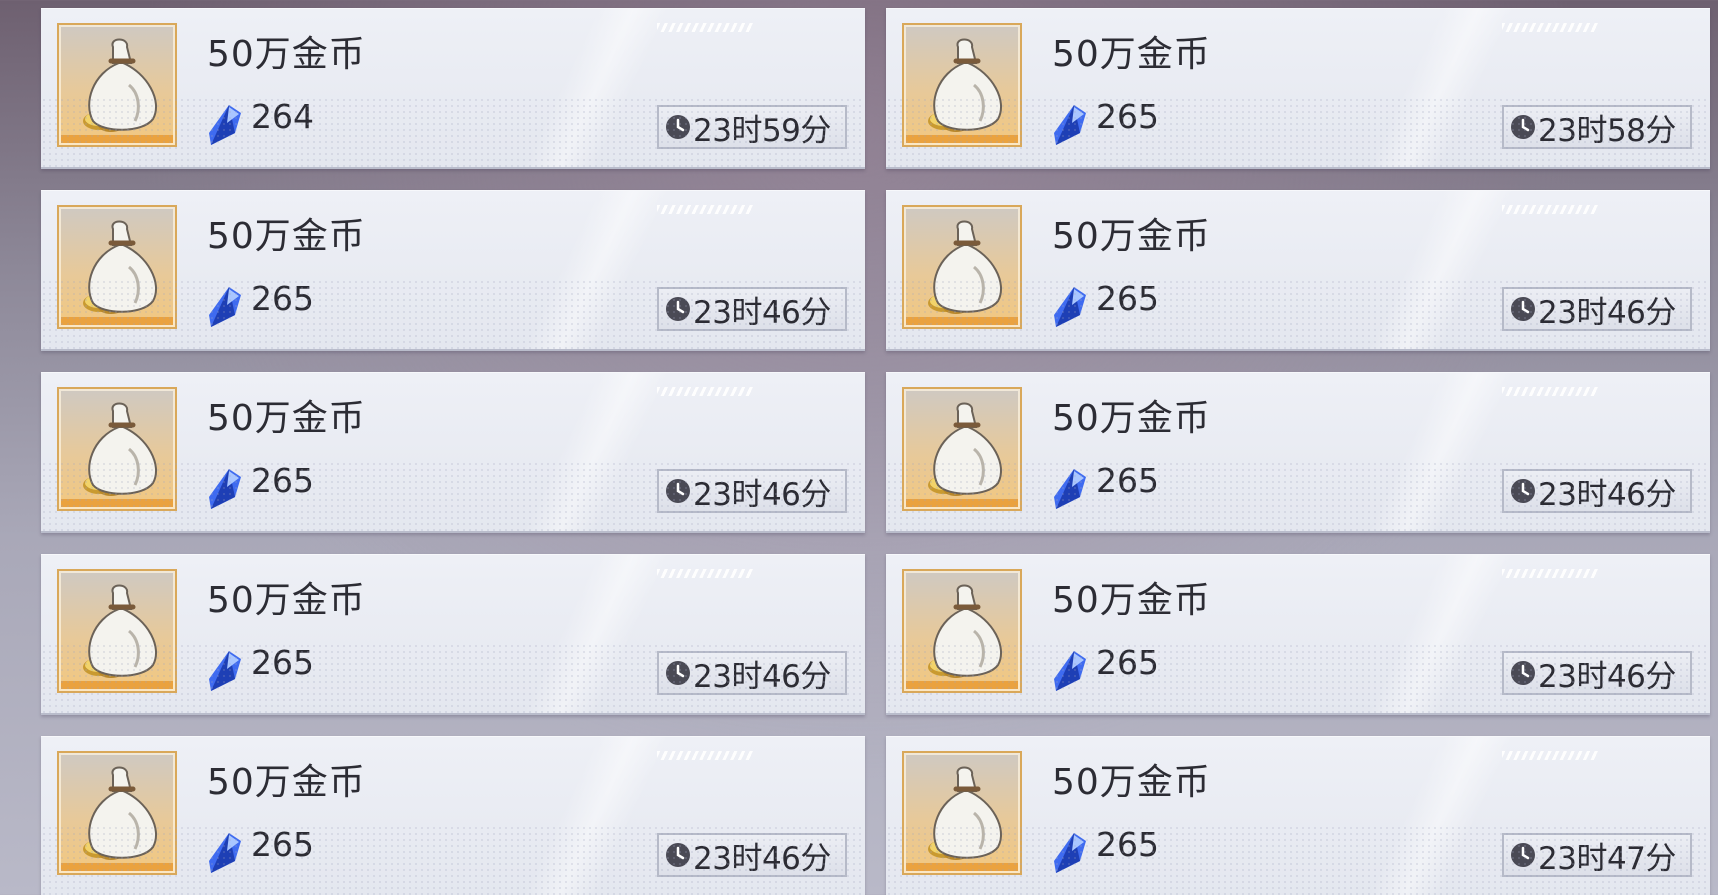 The width and height of the screenshot is (1718, 895). Describe the element at coordinates (1597, 855) in the screenshot. I see `restock-timer: 23时47分` at that location.